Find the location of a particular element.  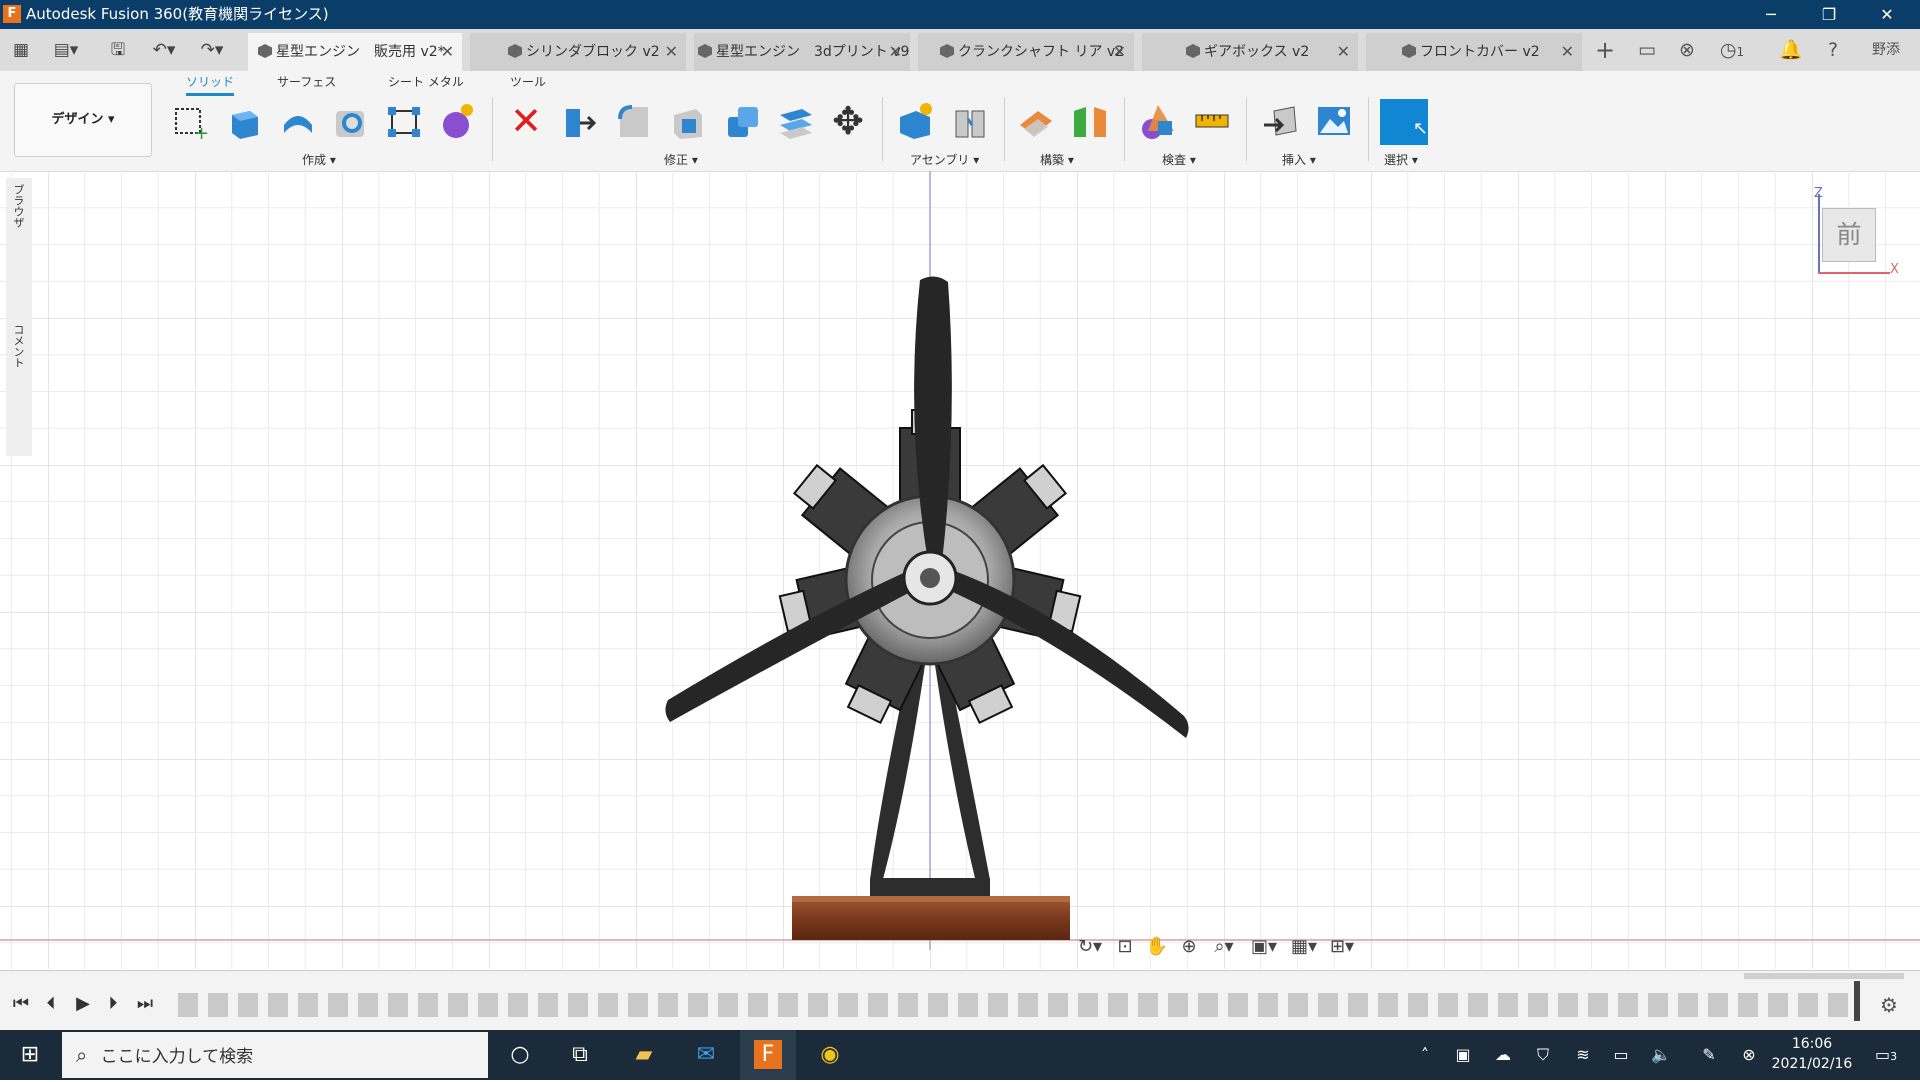

group-insert-label: 挿入 ▾ is located at coordinates (1299, 159).